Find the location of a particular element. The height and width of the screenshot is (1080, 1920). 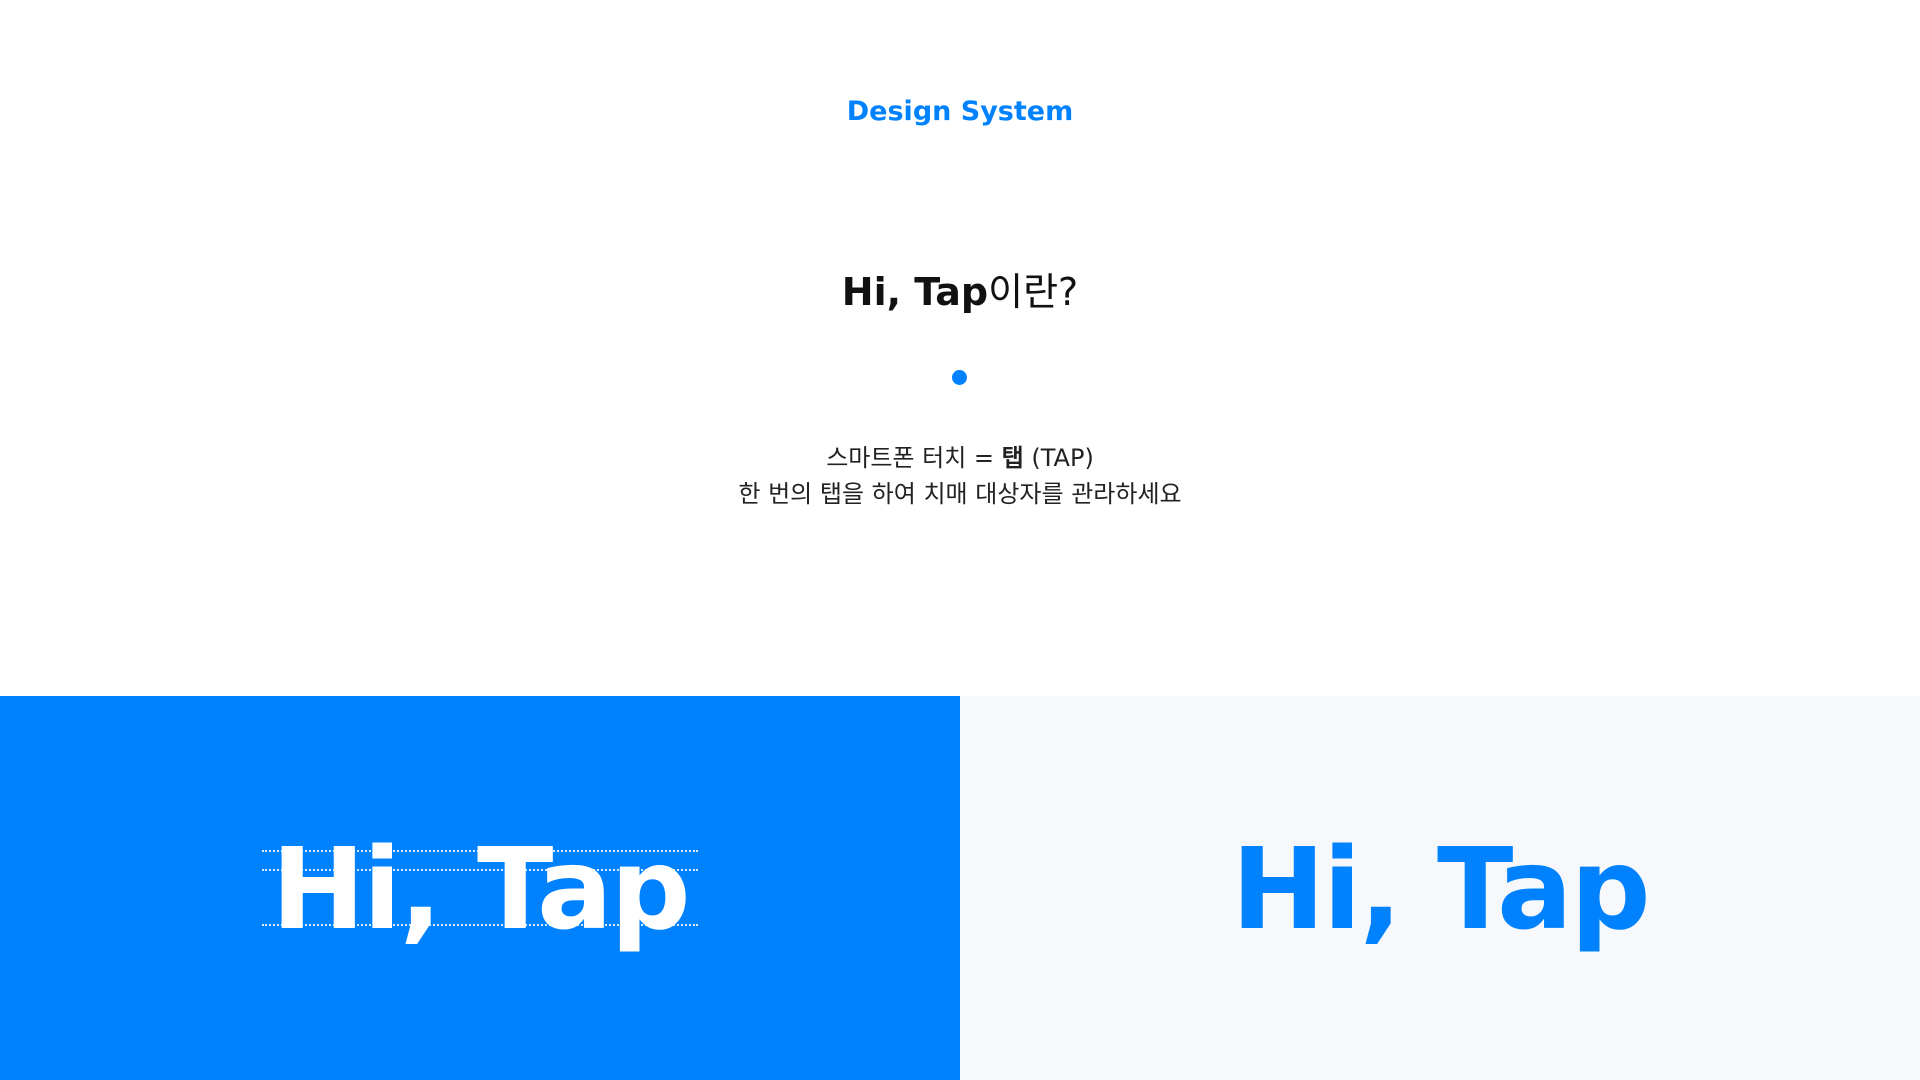

logo-wordmark-white: Hi, Tap is located at coordinates (480, 890).